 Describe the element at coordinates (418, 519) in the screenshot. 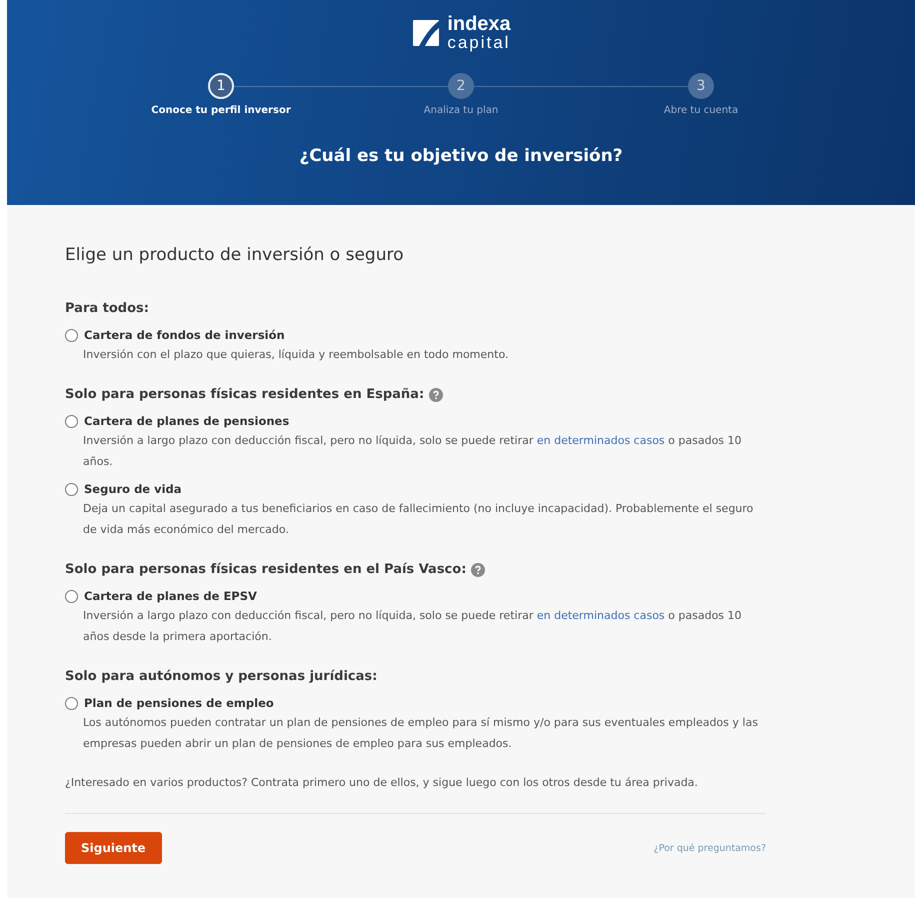

I see `option-description: Deja un capital asegurado a tus beneficiarios en caso de fallecimiento (no incluye incapacidad). Probablemente el seguro de vida más económico del mercado.` at that location.